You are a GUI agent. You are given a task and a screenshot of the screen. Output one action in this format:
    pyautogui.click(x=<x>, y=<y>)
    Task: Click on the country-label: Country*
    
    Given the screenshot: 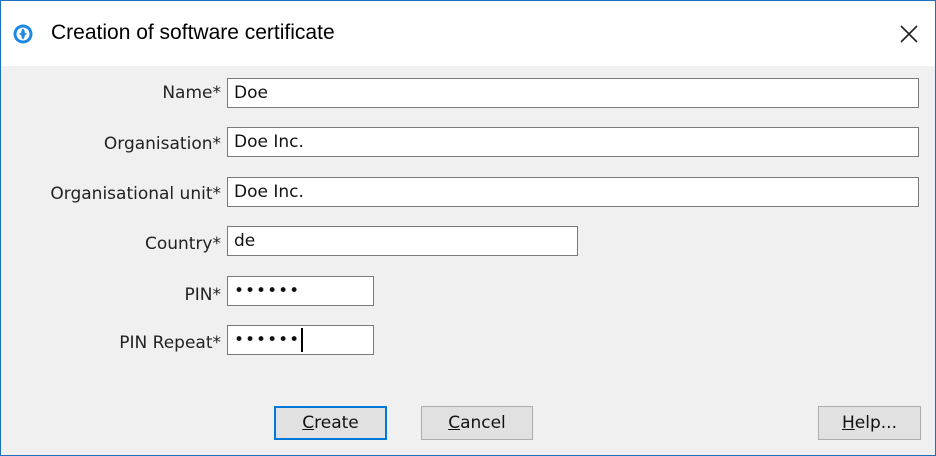 What is the action you would take?
    pyautogui.click(x=182, y=244)
    